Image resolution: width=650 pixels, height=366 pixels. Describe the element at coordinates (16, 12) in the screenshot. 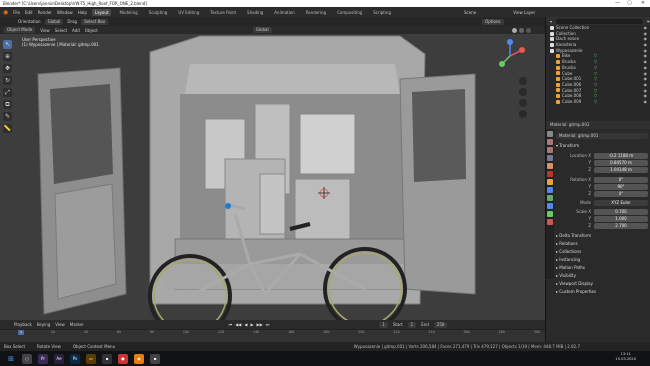

I see `menu-file: File` at that location.